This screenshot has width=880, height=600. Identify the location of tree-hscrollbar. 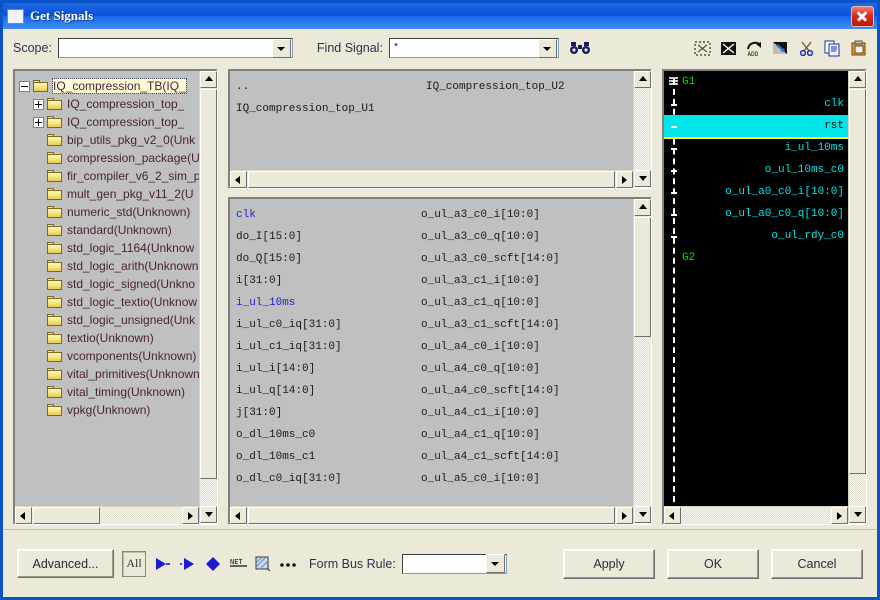
(107, 515).